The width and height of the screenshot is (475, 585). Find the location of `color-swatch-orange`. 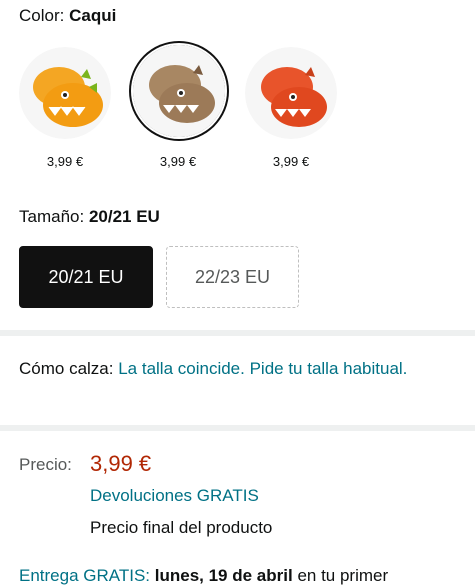

color-swatch-orange is located at coordinates (291, 93).